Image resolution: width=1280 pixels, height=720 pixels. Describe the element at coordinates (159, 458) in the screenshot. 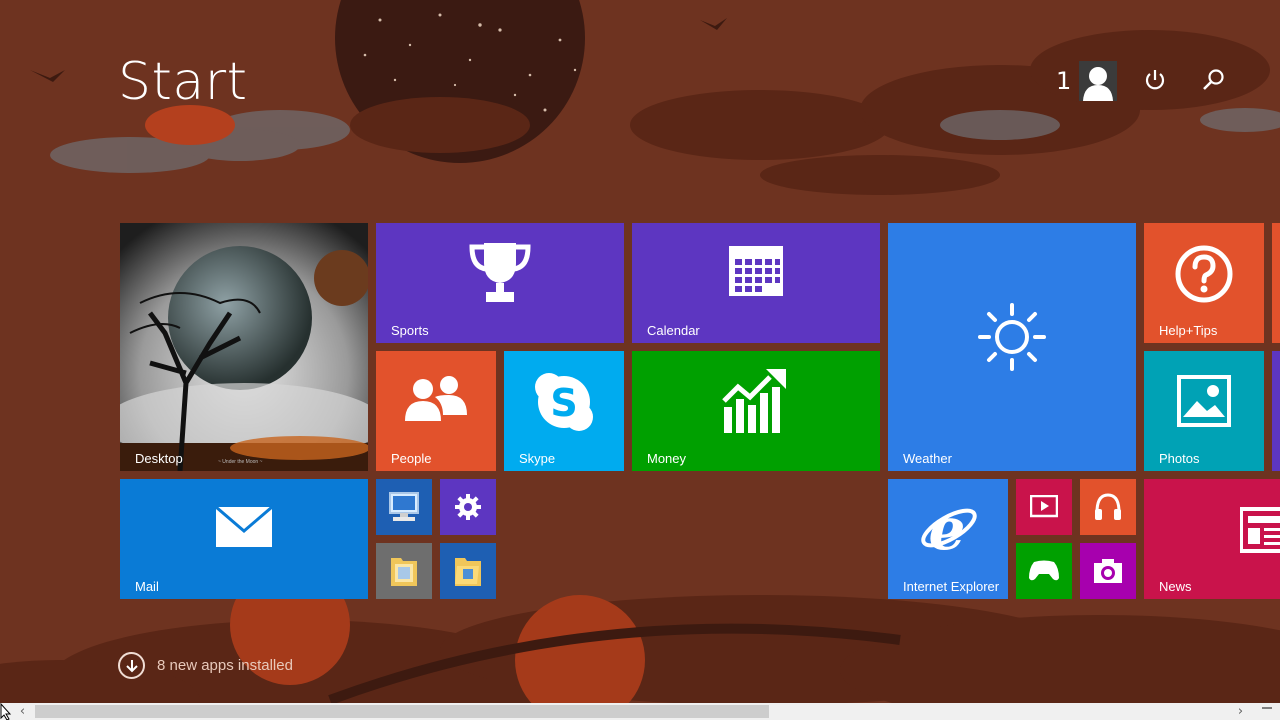

I see `tile-label: Desktop` at that location.